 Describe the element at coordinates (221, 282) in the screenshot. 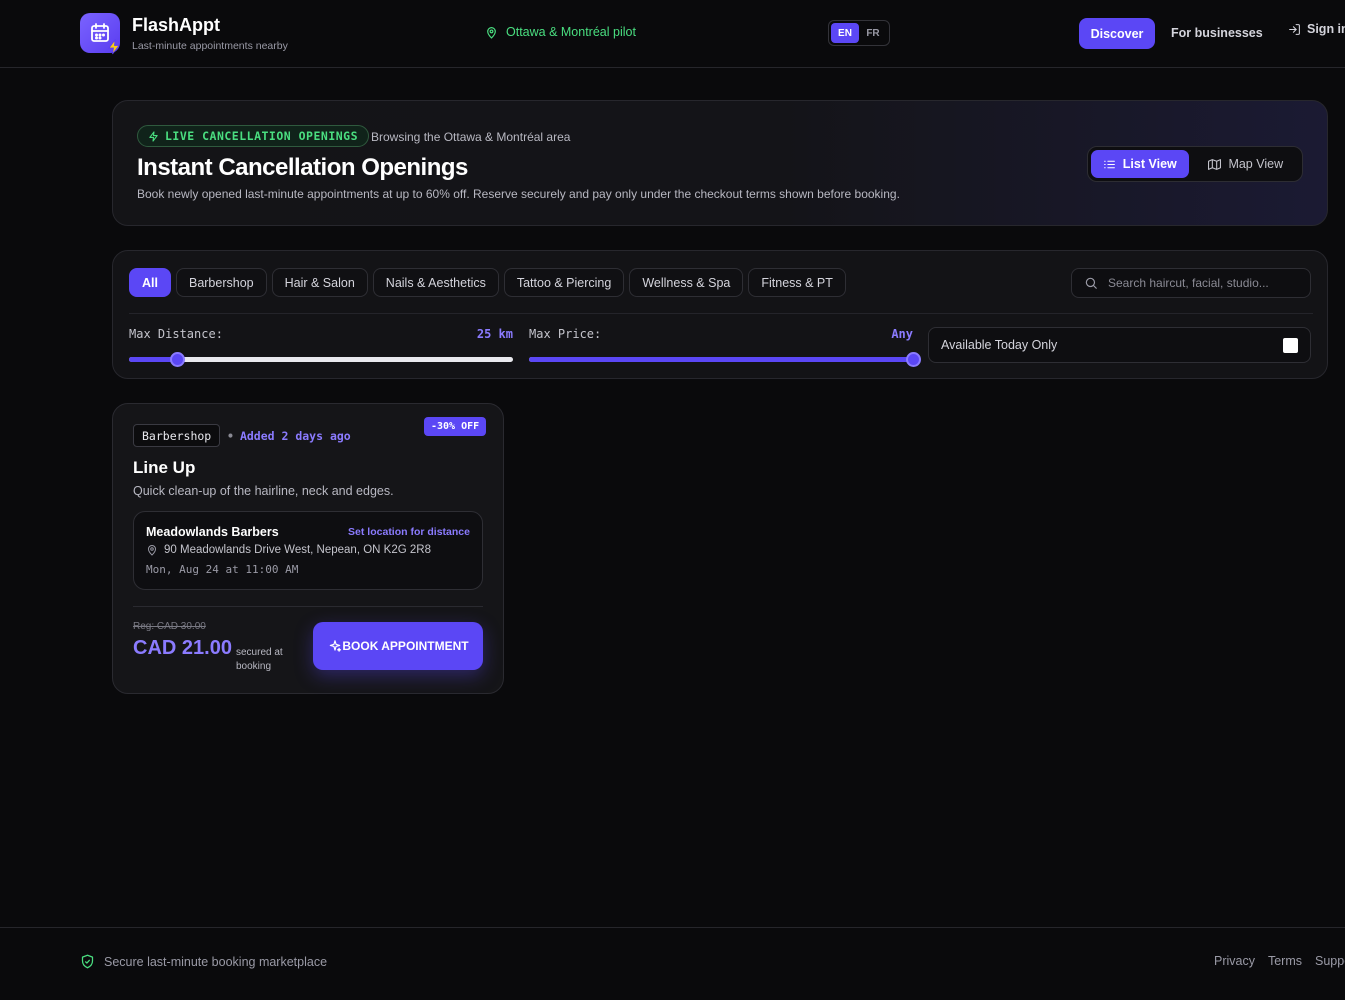

I see `category-chip-barbershop: Barbershop` at that location.